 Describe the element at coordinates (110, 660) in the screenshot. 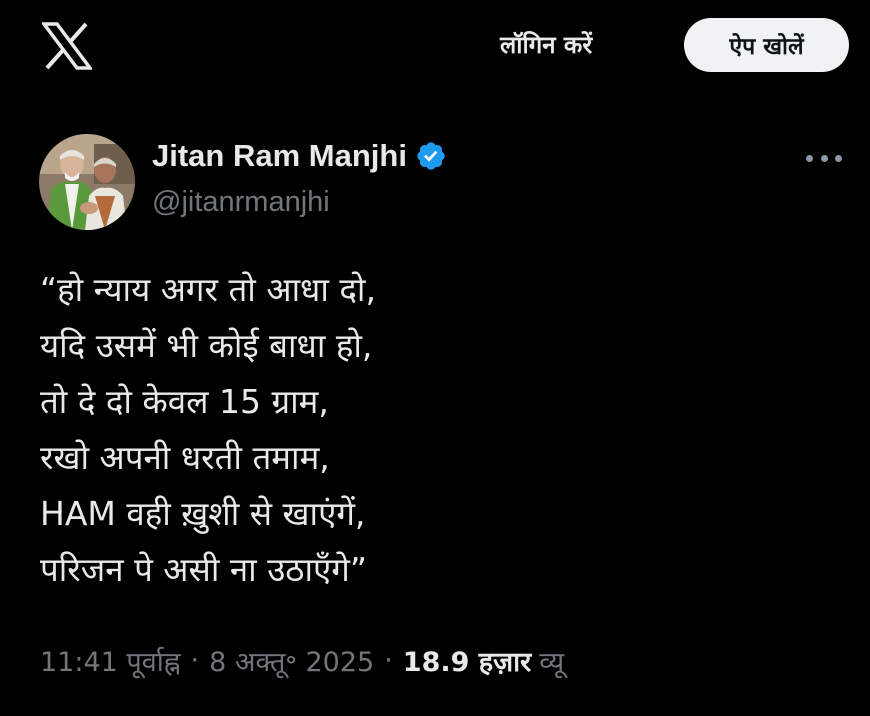

I see `tweet-time: 11:41 पूर्वाह्न` at that location.